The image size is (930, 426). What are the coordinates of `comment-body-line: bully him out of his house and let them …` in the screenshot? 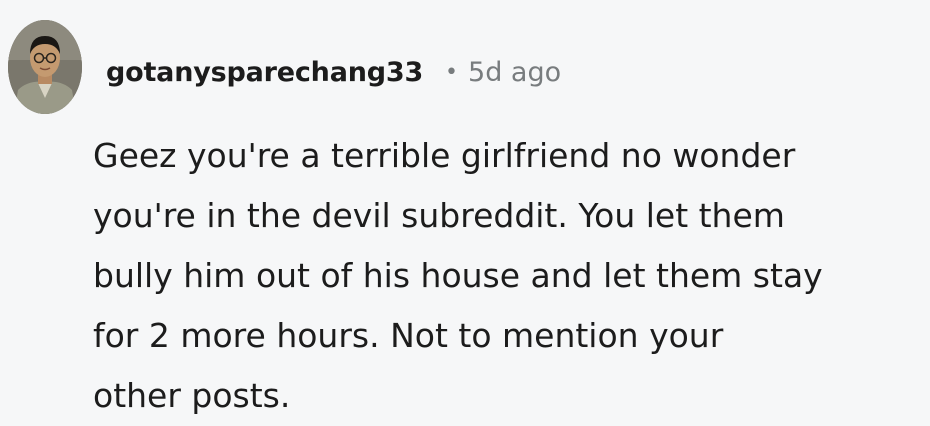 It's located at (458, 275).